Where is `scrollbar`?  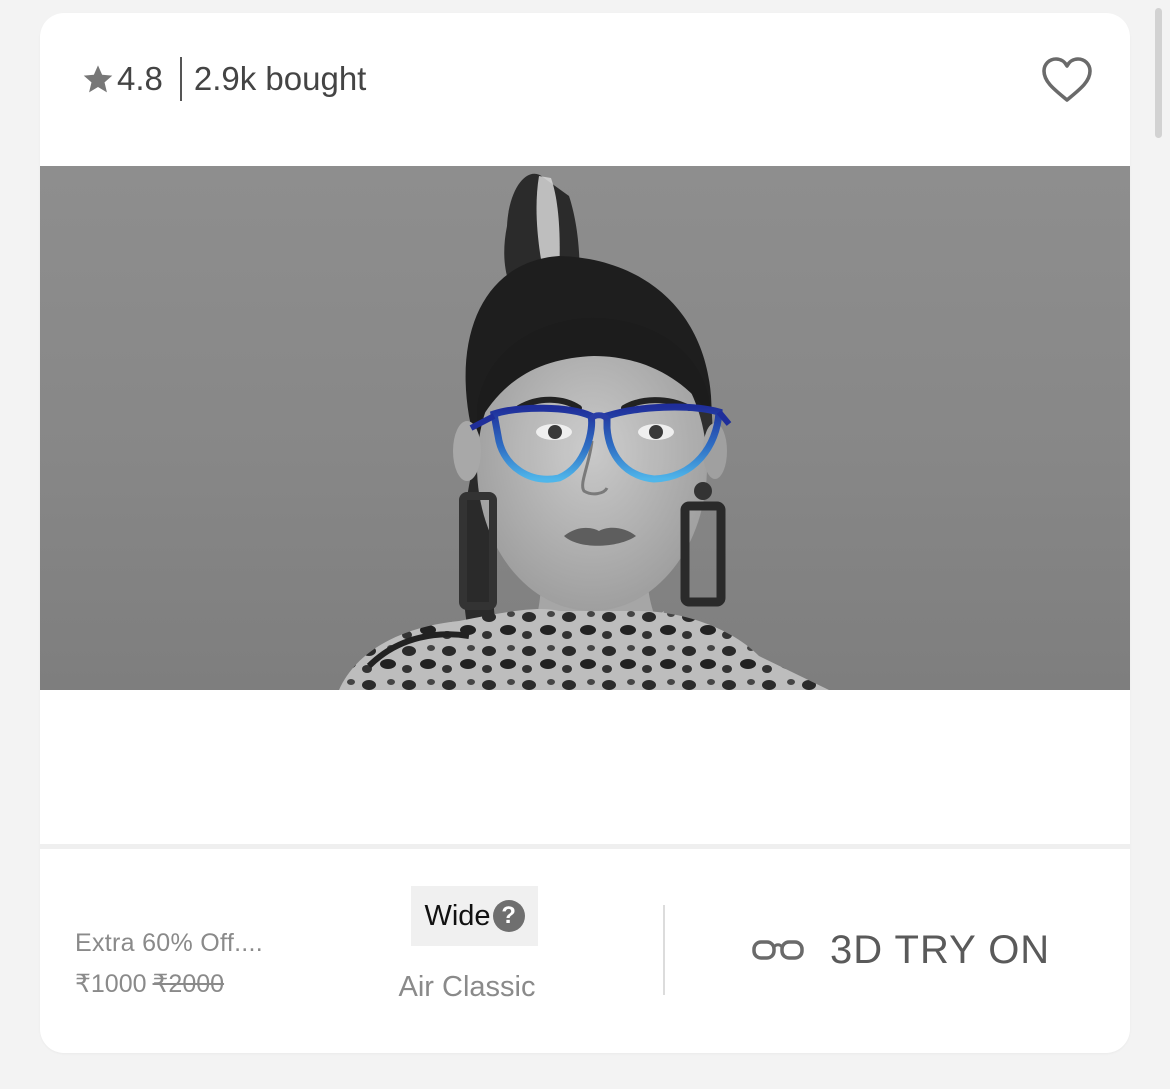
scrollbar is located at coordinates (1158, 73).